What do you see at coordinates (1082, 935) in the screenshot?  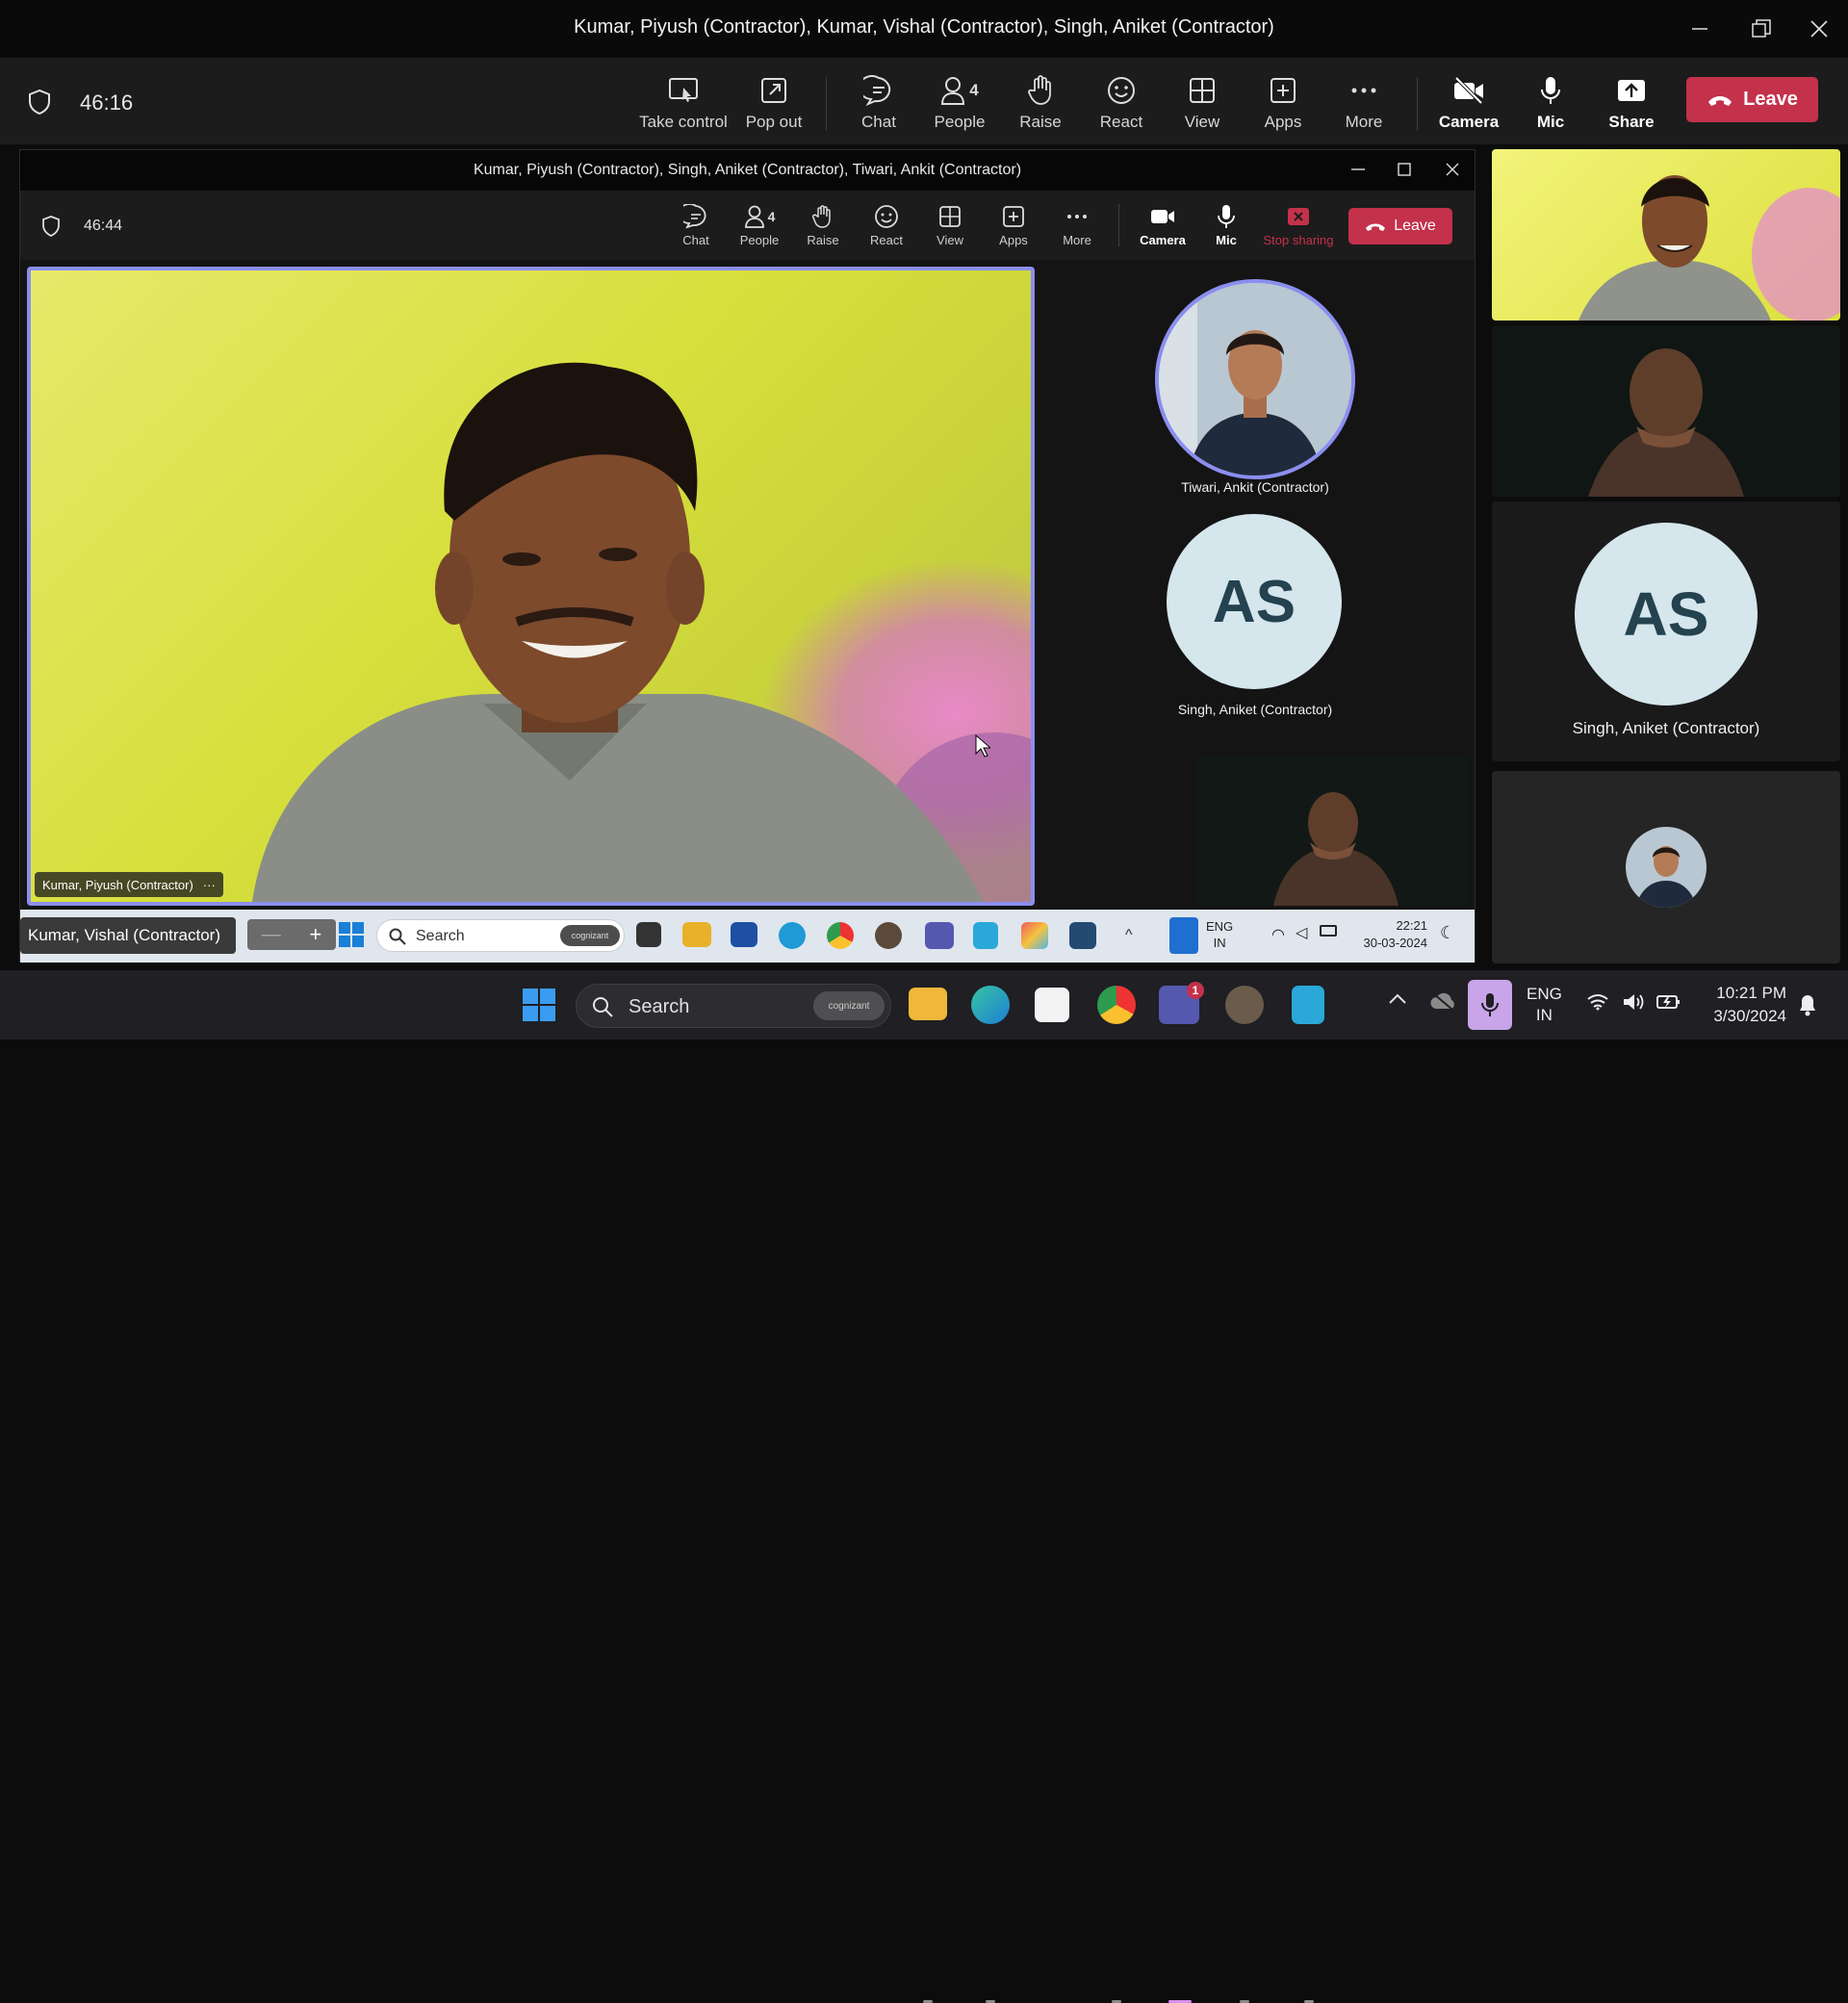 I see `snipping-tool-icon` at bounding box center [1082, 935].